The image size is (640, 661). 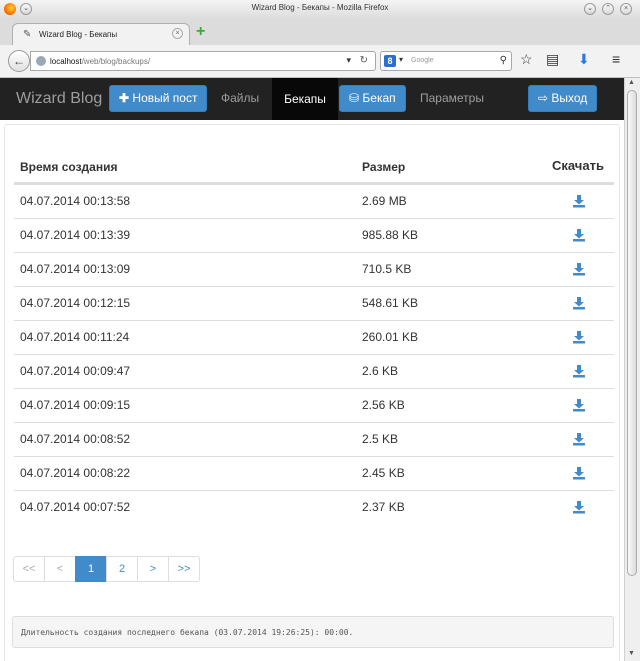 What do you see at coordinates (29, 569) in the screenshot?
I see `page-first: <<` at bounding box center [29, 569].